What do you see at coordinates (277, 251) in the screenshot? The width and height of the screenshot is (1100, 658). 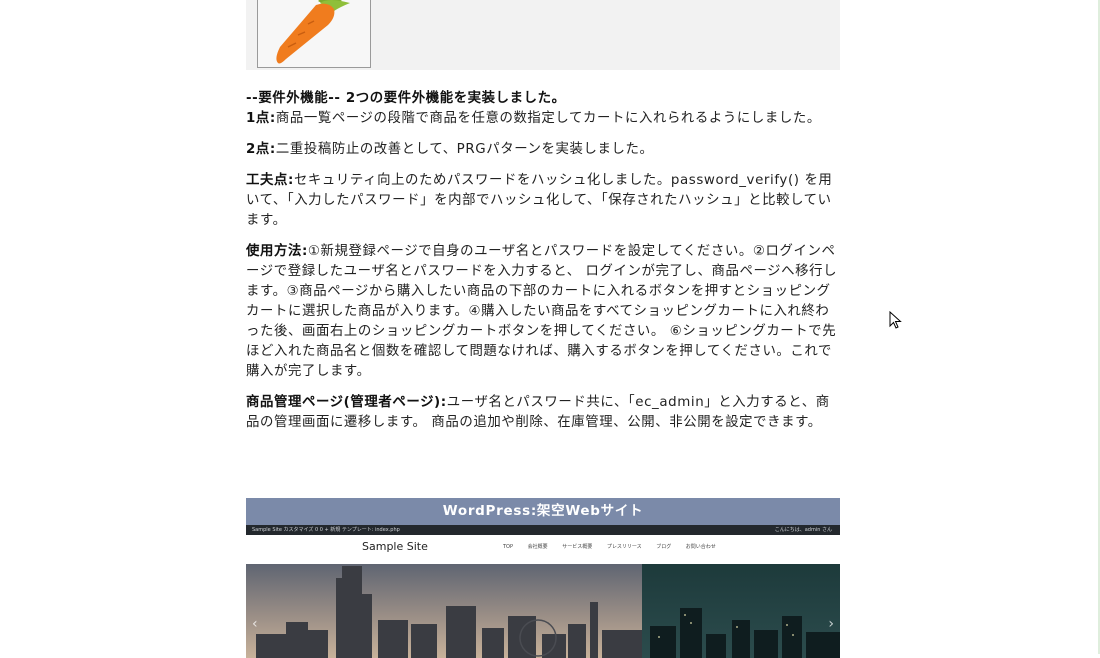 I see `usage-label: 使用方法:` at bounding box center [277, 251].